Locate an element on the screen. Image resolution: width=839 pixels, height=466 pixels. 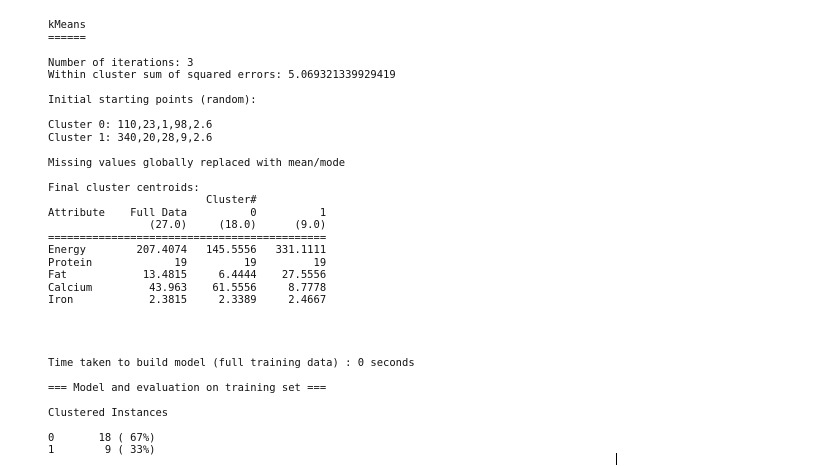
text-cursor is located at coordinates (616, 459).